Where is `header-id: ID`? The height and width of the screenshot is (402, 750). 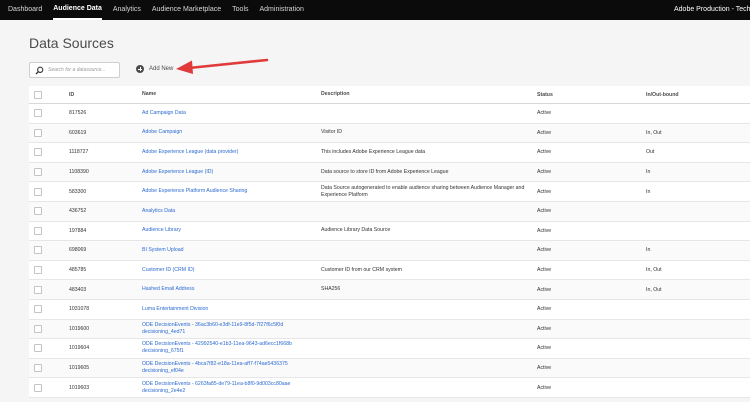
header-id: ID is located at coordinates (105, 95).